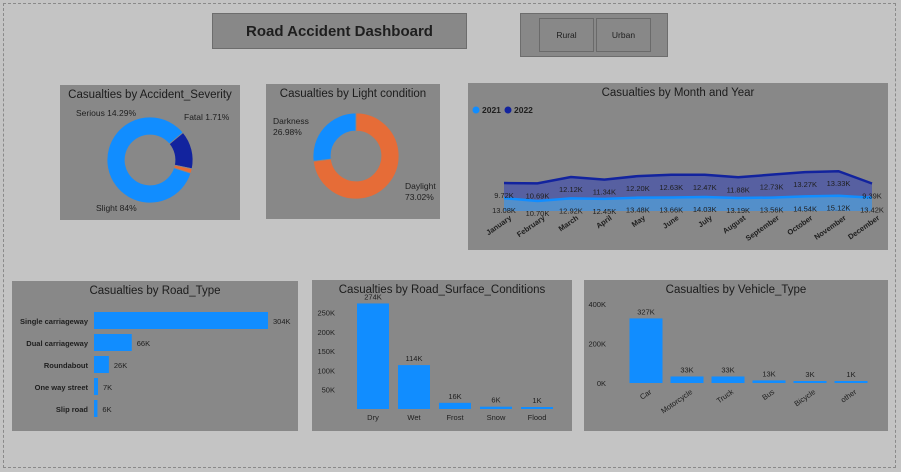 Image resolution: width=901 pixels, height=472 pixels. Describe the element at coordinates (96, 408) in the screenshot. I see `bar-slip-road` at that location.